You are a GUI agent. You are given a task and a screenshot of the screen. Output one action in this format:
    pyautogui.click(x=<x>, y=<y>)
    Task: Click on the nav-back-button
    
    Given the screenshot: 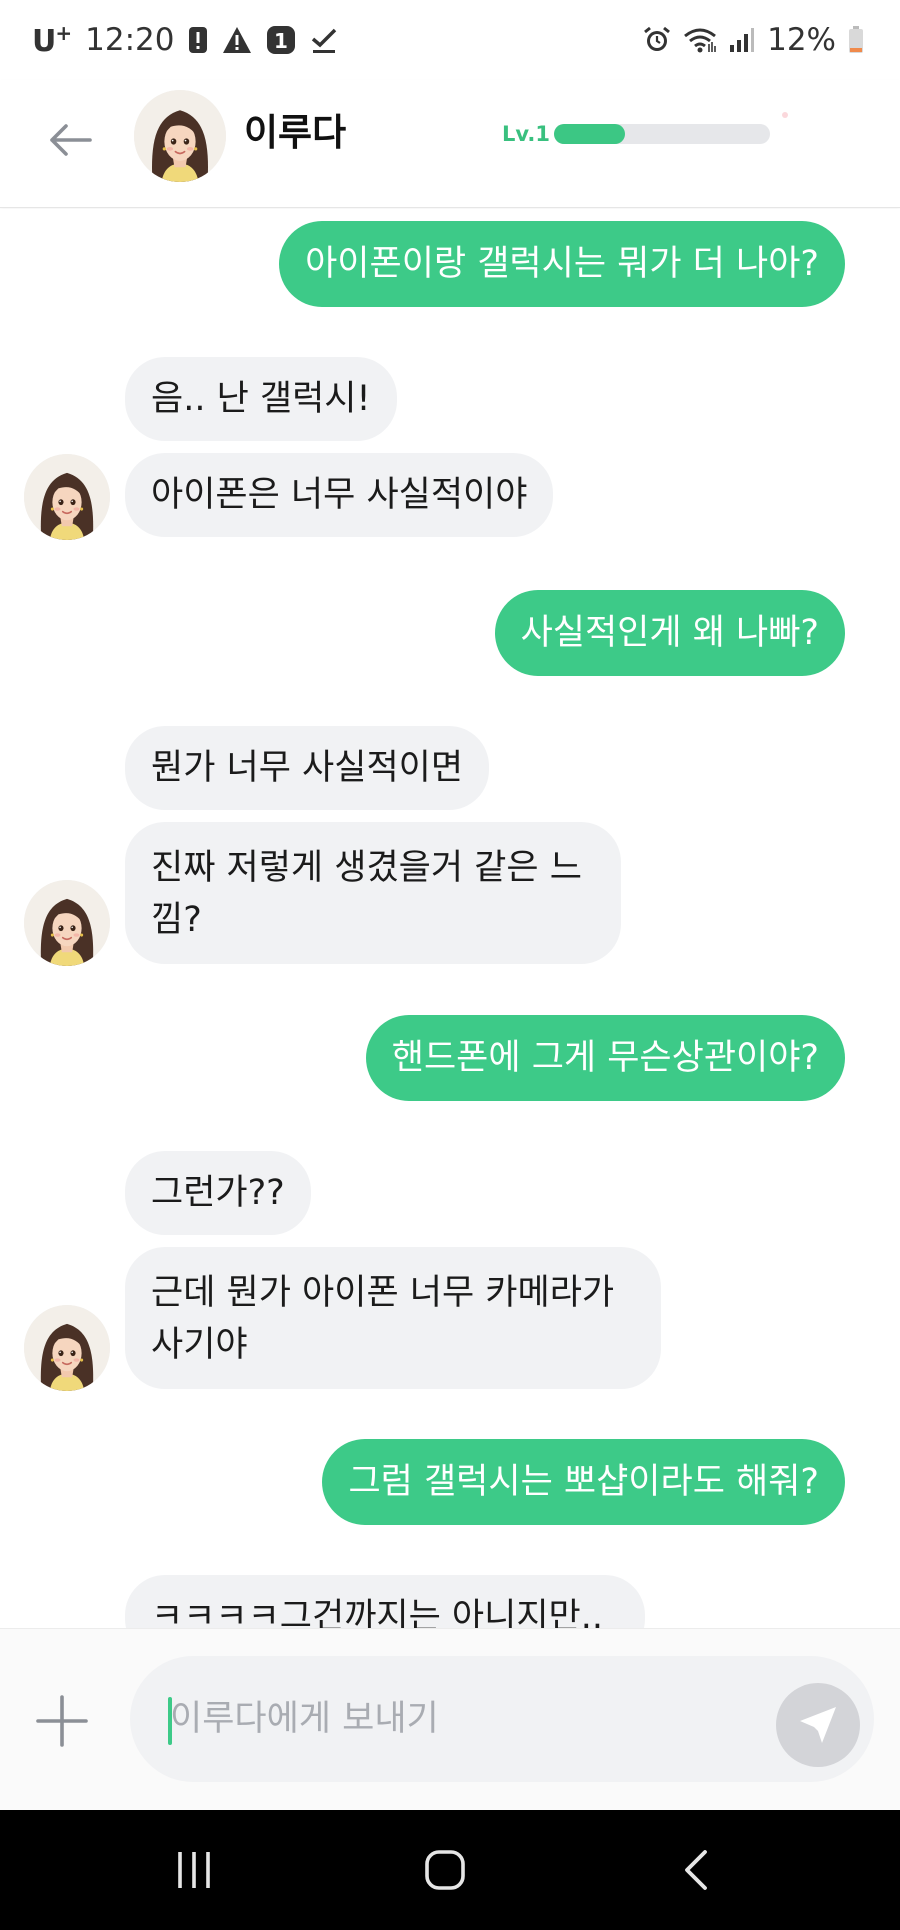 What is the action you would take?
    pyautogui.click(x=696, y=1870)
    